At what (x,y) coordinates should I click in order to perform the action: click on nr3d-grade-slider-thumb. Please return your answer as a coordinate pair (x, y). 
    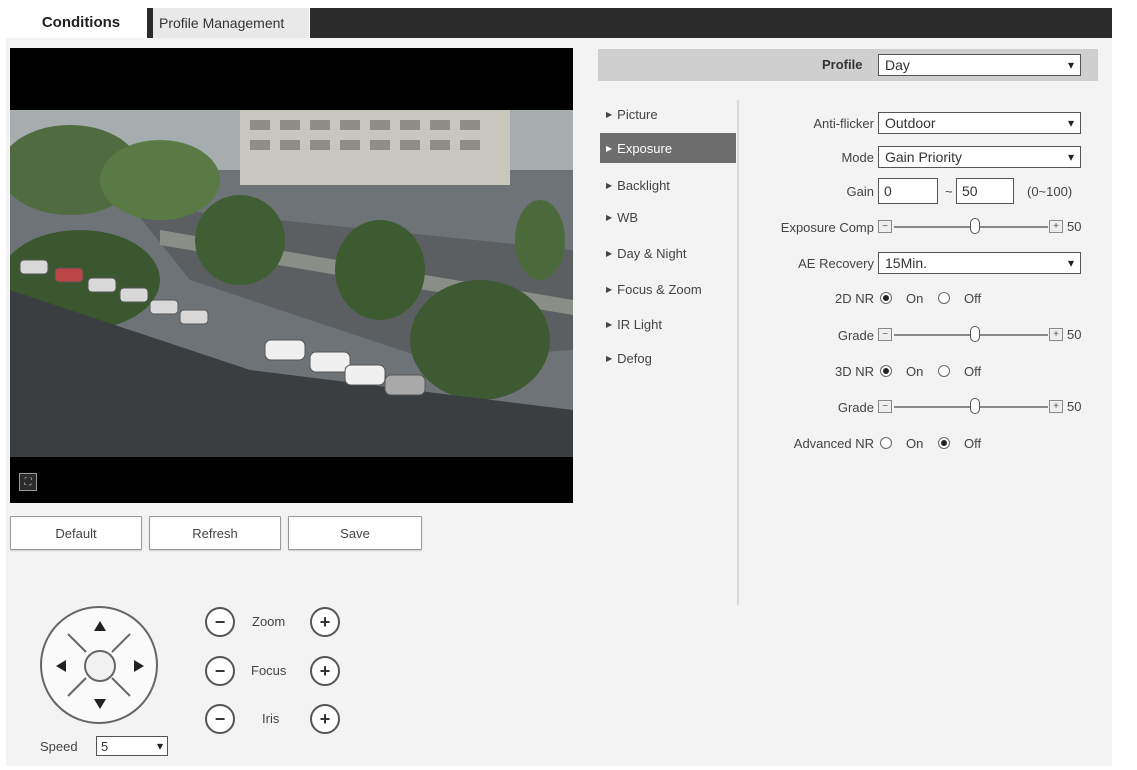
    Looking at the image, I should click on (975, 406).